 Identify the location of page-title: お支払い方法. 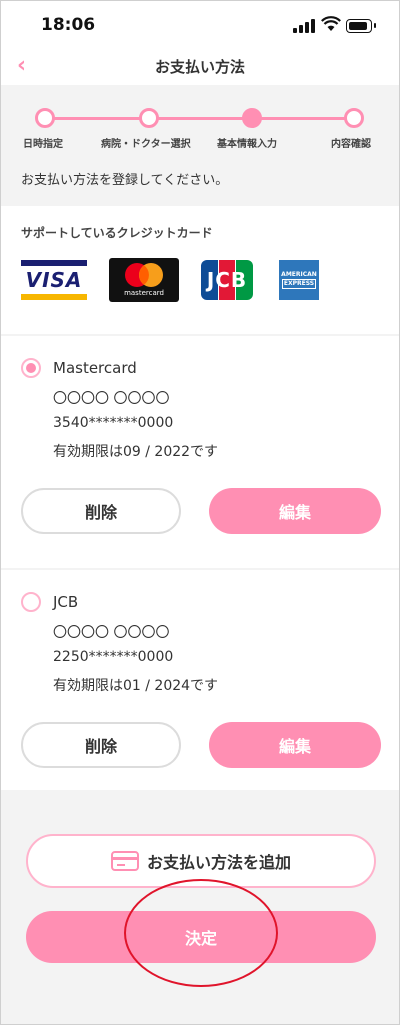
(199, 67).